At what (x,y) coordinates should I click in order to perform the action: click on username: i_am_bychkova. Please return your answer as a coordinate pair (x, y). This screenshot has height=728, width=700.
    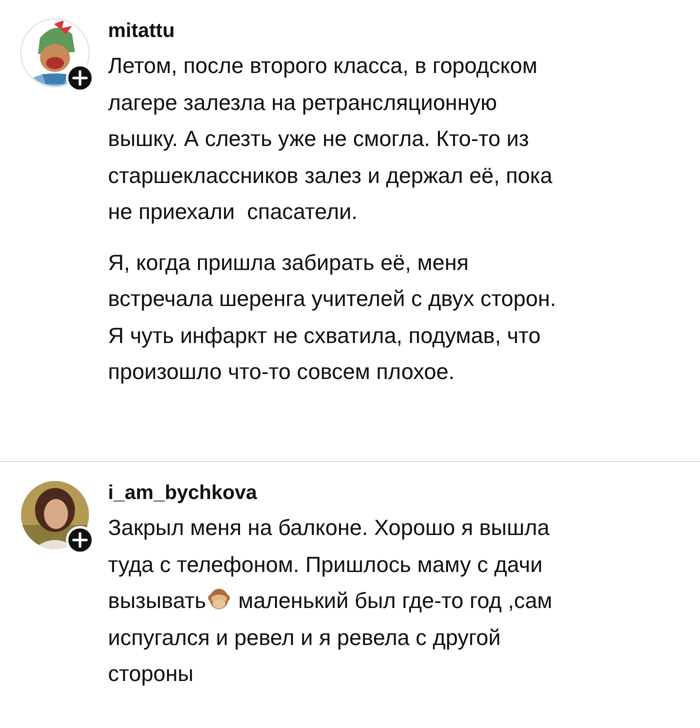
    Looking at the image, I should click on (182, 493).